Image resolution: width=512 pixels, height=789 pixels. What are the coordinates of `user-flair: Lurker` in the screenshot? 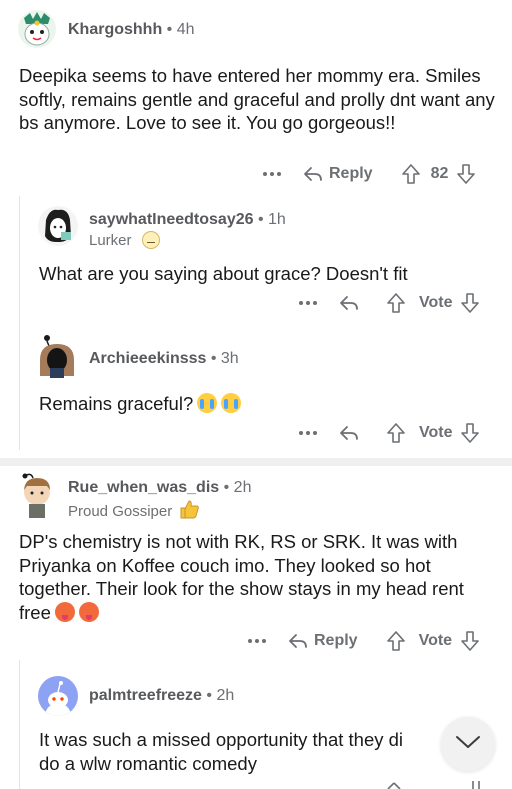 It's located at (124, 240).